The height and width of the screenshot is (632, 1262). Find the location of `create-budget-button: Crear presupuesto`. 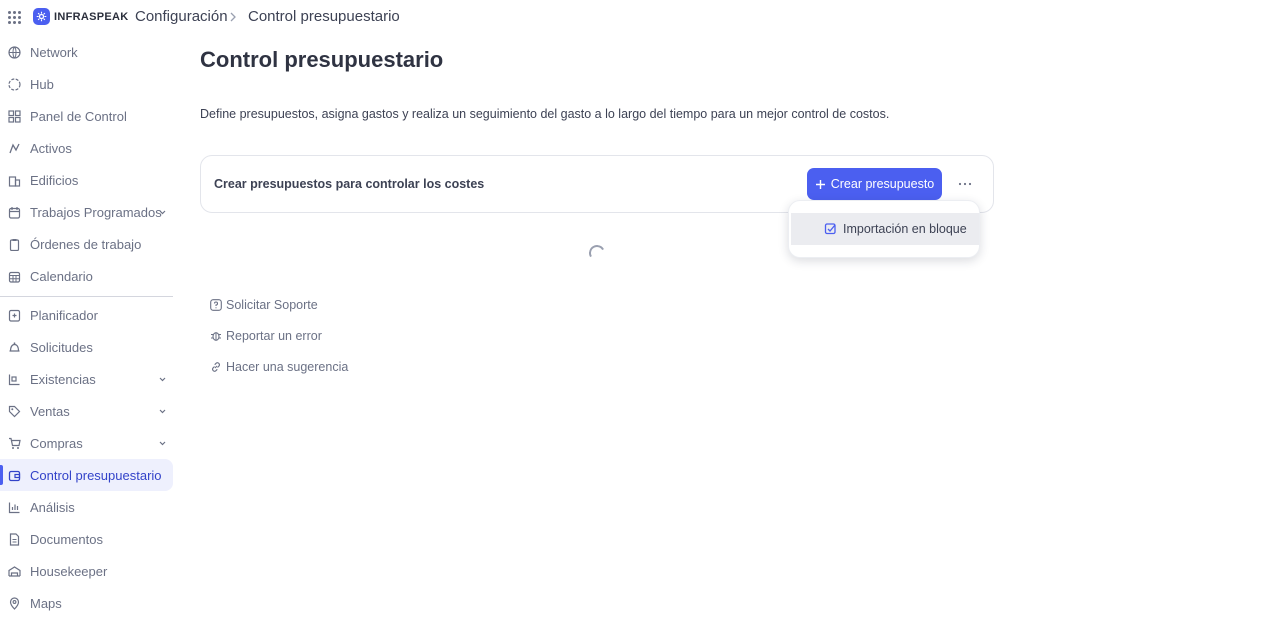

create-budget-button: Crear presupuesto is located at coordinates (874, 184).